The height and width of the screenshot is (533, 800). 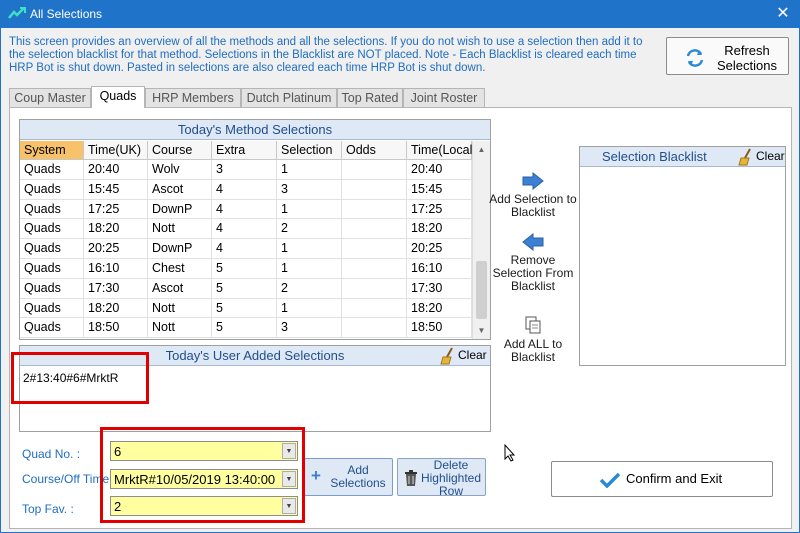 I want to click on tab-coup-master: Coup Master, so click(x=50, y=97).